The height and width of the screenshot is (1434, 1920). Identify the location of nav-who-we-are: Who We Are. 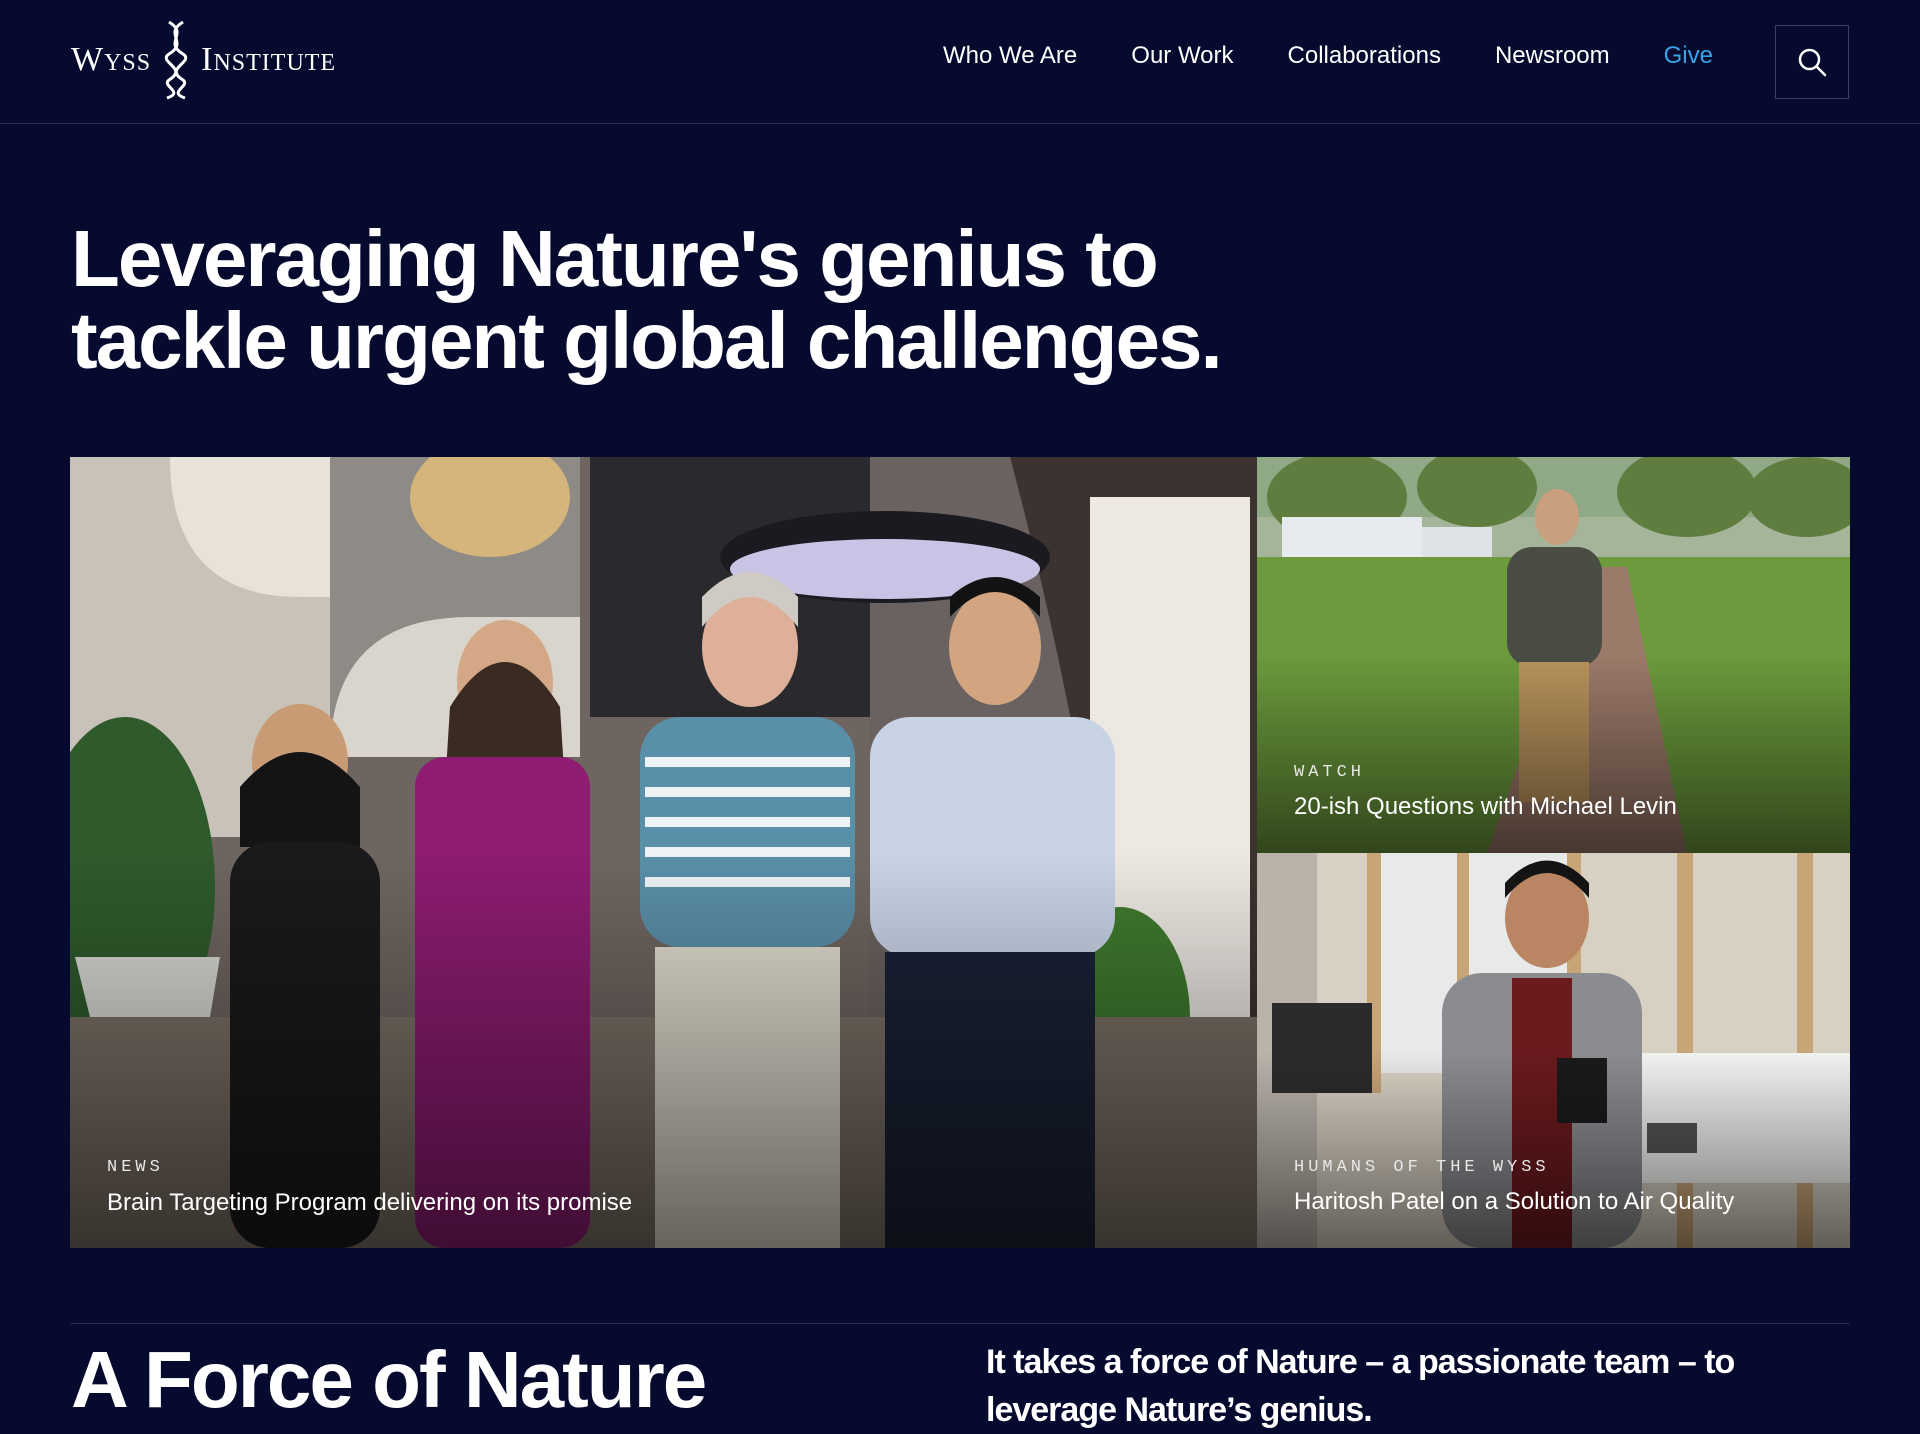
(1010, 56).